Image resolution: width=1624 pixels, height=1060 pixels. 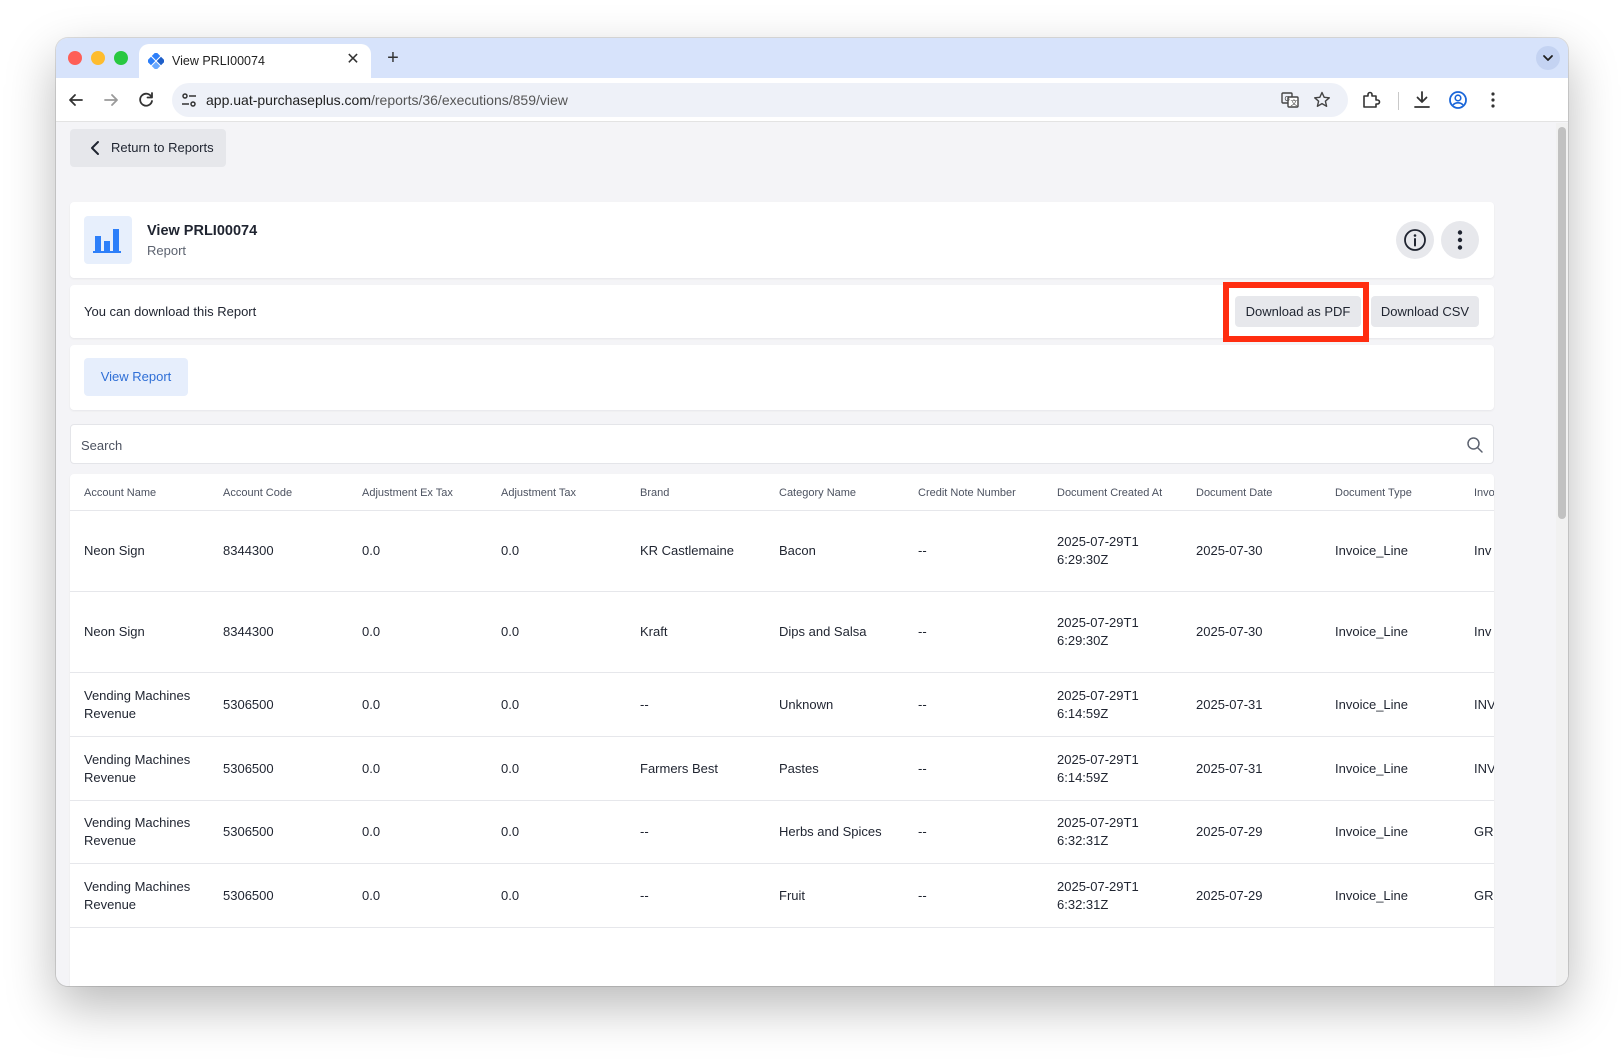 What do you see at coordinates (1294, 102) in the screenshot?
I see `svg-text: 文` at bounding box center [1294, 102].